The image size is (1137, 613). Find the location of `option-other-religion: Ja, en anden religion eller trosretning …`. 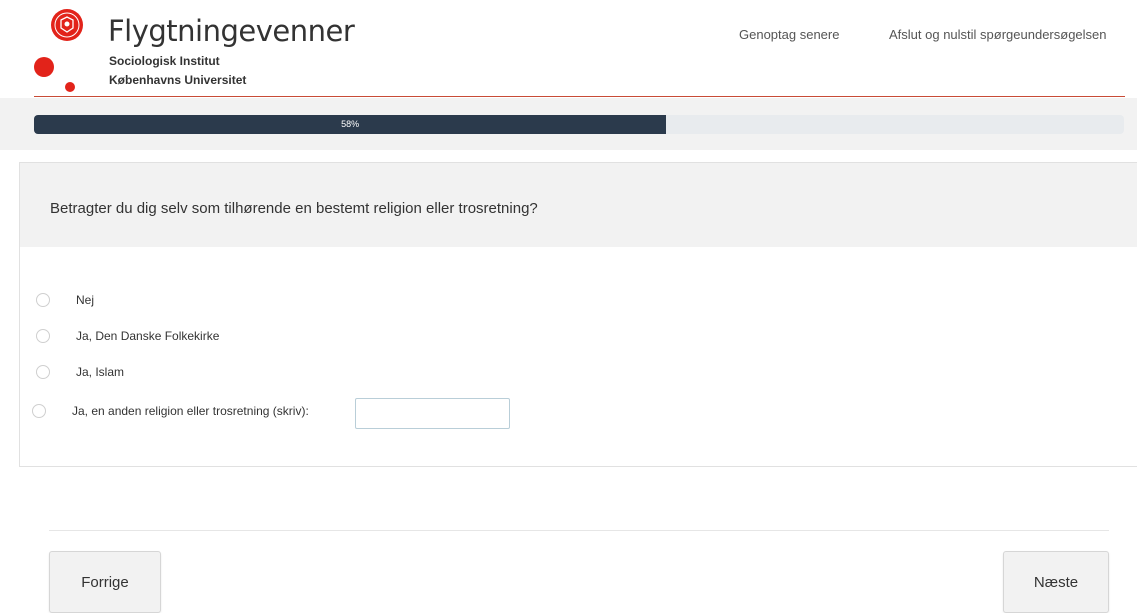

option-other-religion: Ja, en anden religion eller trosretning … is located at coordinates (185, 413).